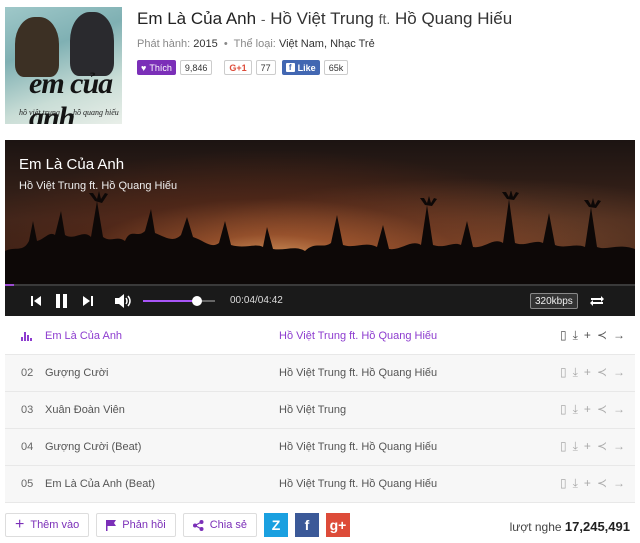  What do you see at coordinates (63, 65) in the screenshot?
I see `album-cover: em của anh hồ việt trung hồ quang hiếu` at bounding box center [63, 65].